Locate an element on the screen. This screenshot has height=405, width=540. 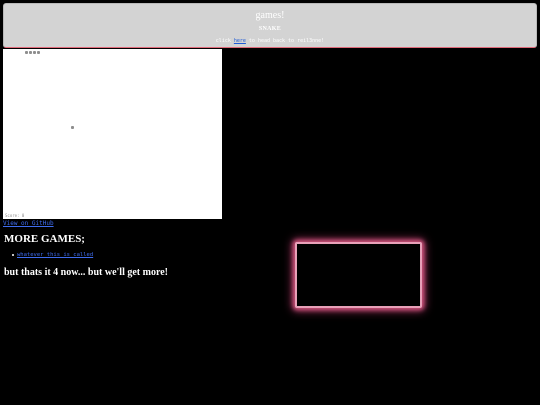
game-link: whatever this is called is located at coordinates (55, 255).